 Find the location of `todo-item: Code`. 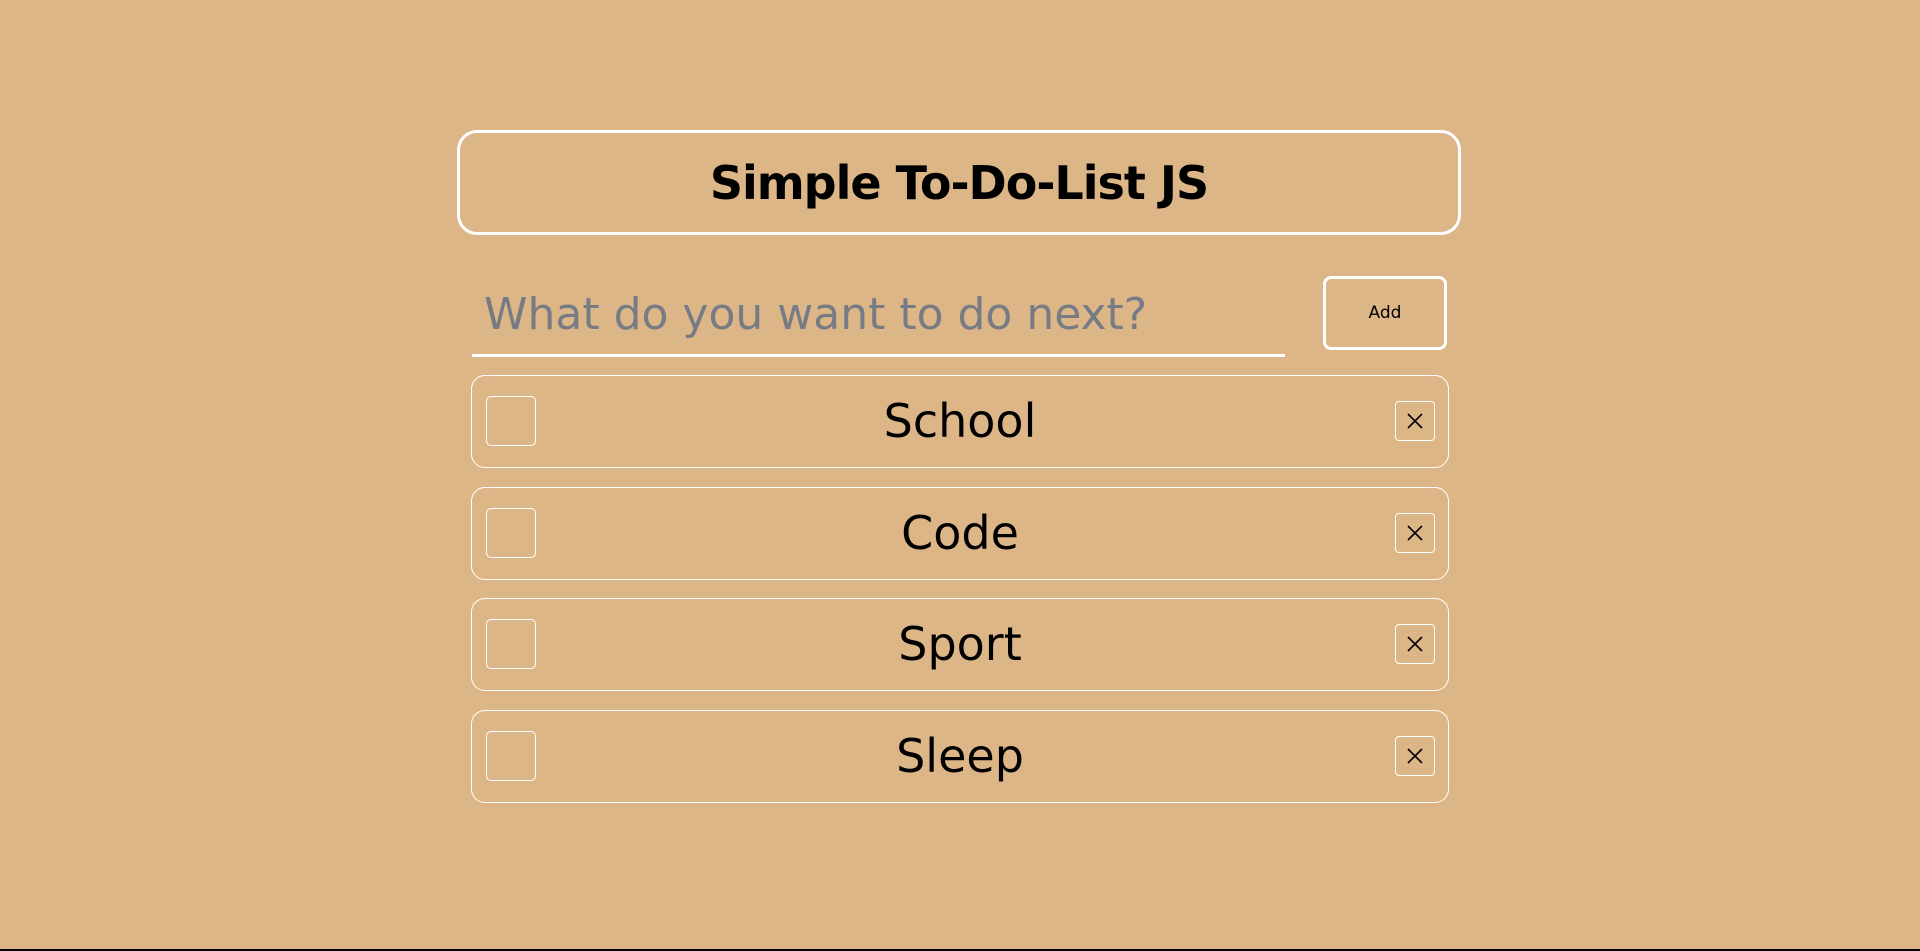

todo-item: Code is located at coordinates (960, 533).